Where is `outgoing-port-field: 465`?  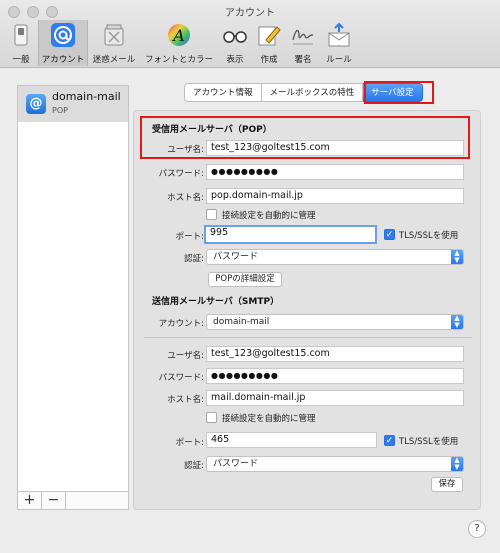 outgoing-port-field: 465 is located at coordinates (291, 440).